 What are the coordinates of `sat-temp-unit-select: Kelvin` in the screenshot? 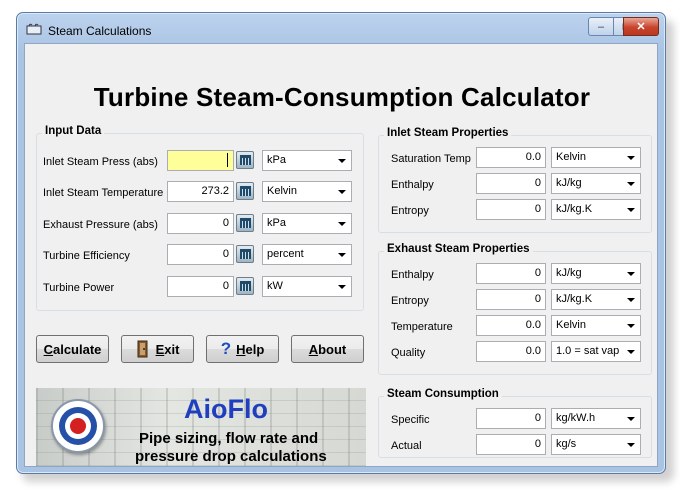 It's located at (596, 157).